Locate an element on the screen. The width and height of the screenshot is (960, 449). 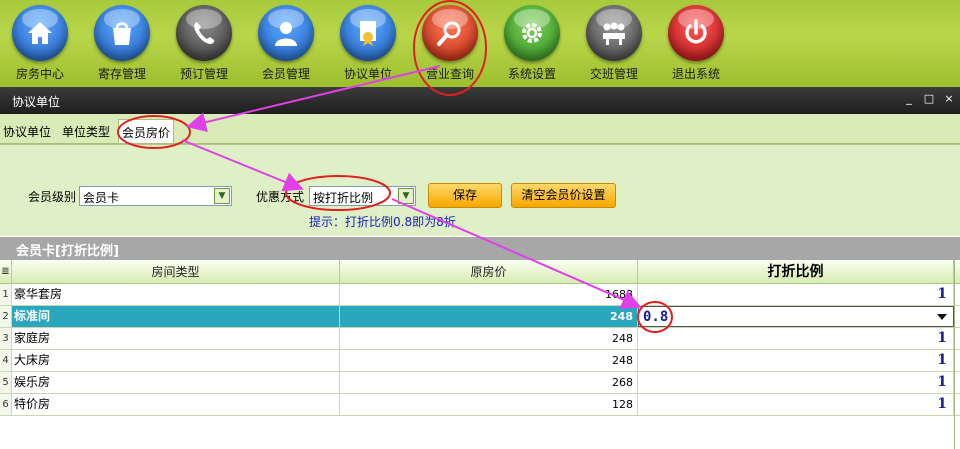
column-original-price: 原房价 is located at coordinates (489, 272).